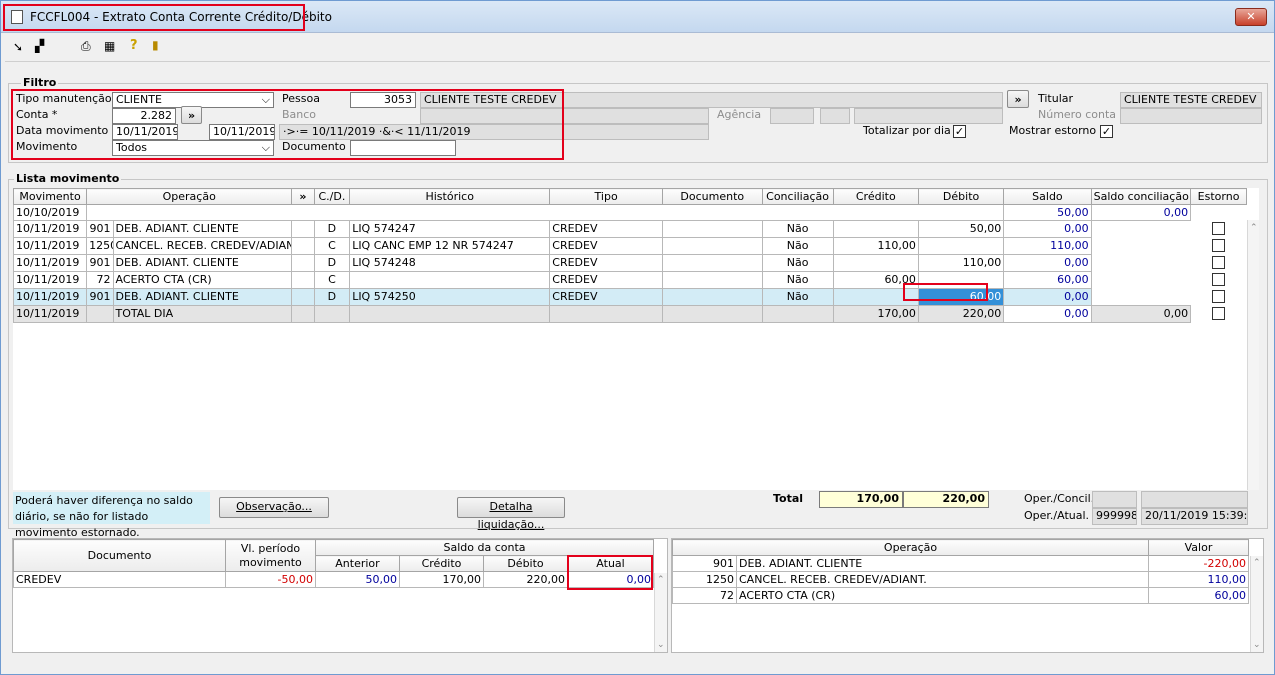 Image resolution: width=1275 pixels, height=675 pixels. I want to click on resumo-scrollbar: ⌃ ⌄, so click(660, 612).